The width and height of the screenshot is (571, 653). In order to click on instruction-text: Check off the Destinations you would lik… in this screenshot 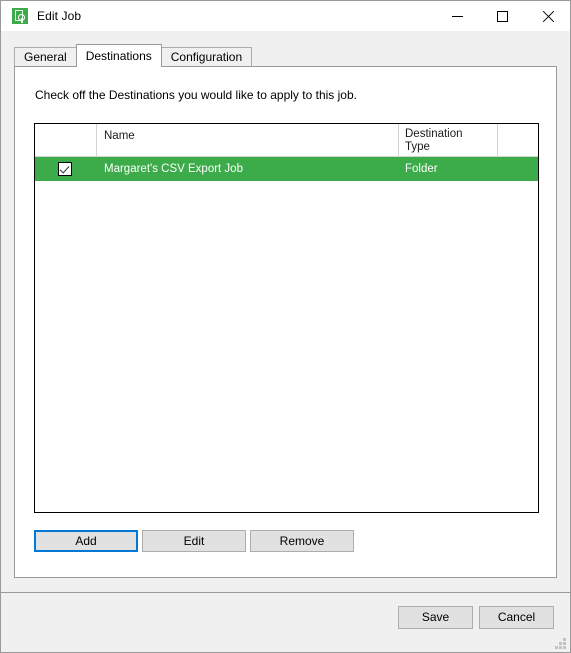, I will do `click(196, 95)`.